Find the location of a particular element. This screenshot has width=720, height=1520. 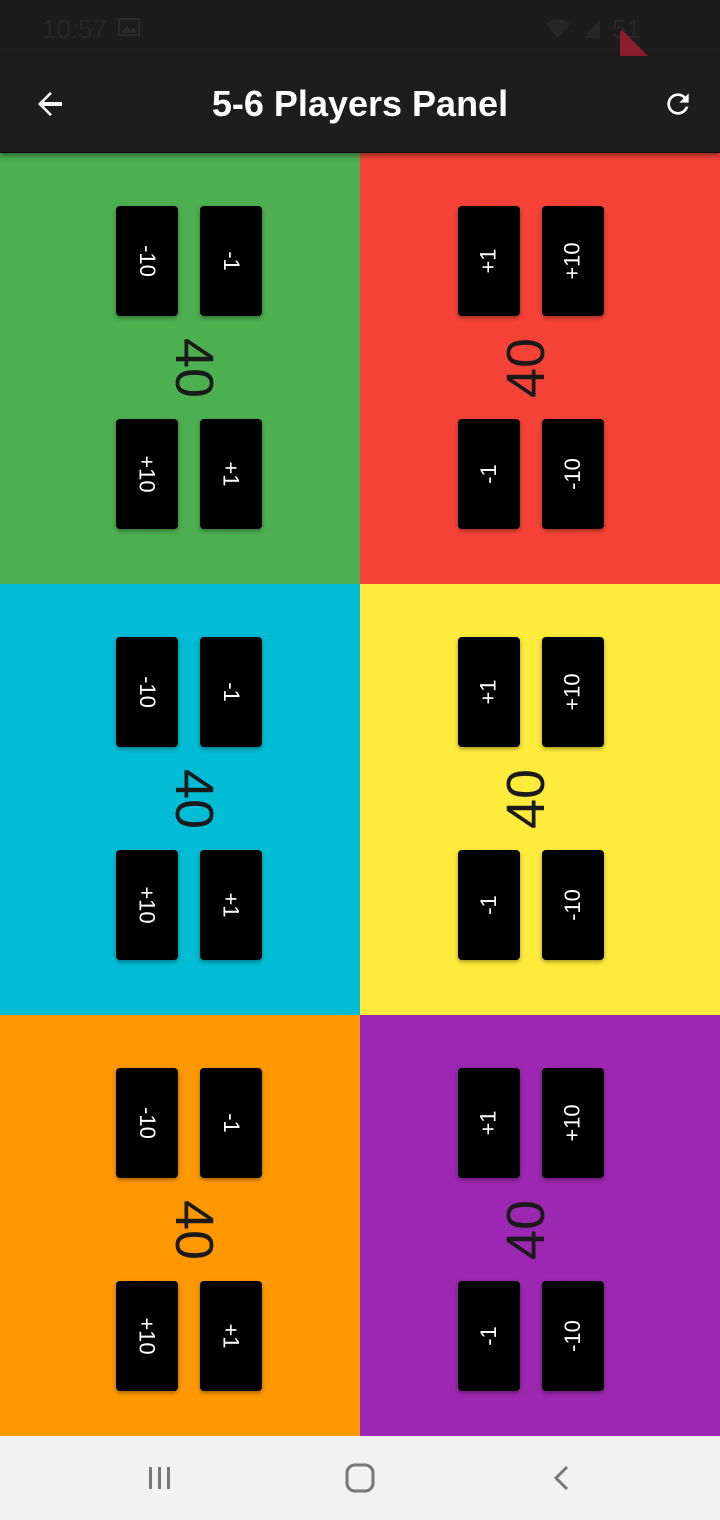

player-6-life-total: 40 is located at coordinates (526, 1230).